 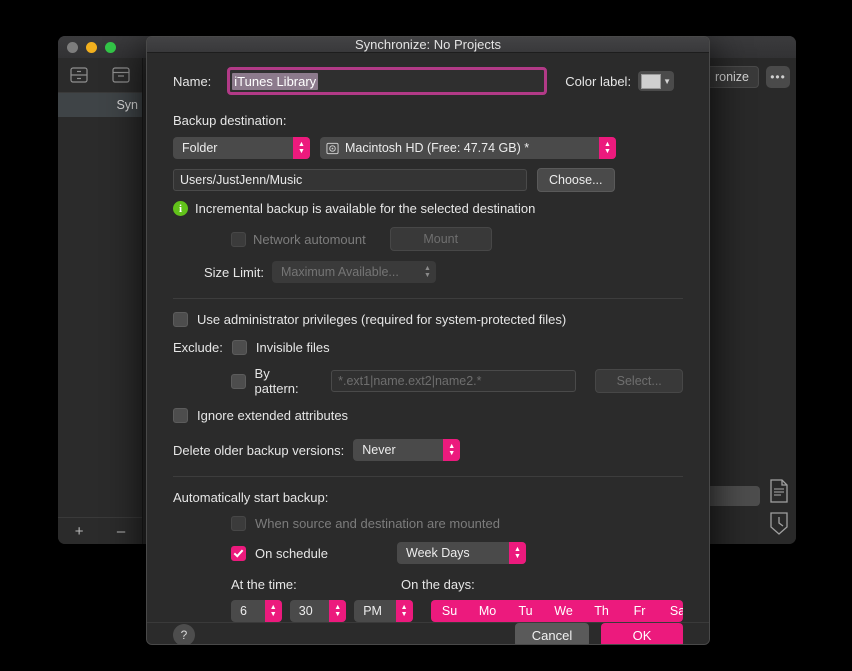 What do you see at coordinates (602, 611) in the screenshot?
I see `day-th: Th` at bounding box center [602, 611].